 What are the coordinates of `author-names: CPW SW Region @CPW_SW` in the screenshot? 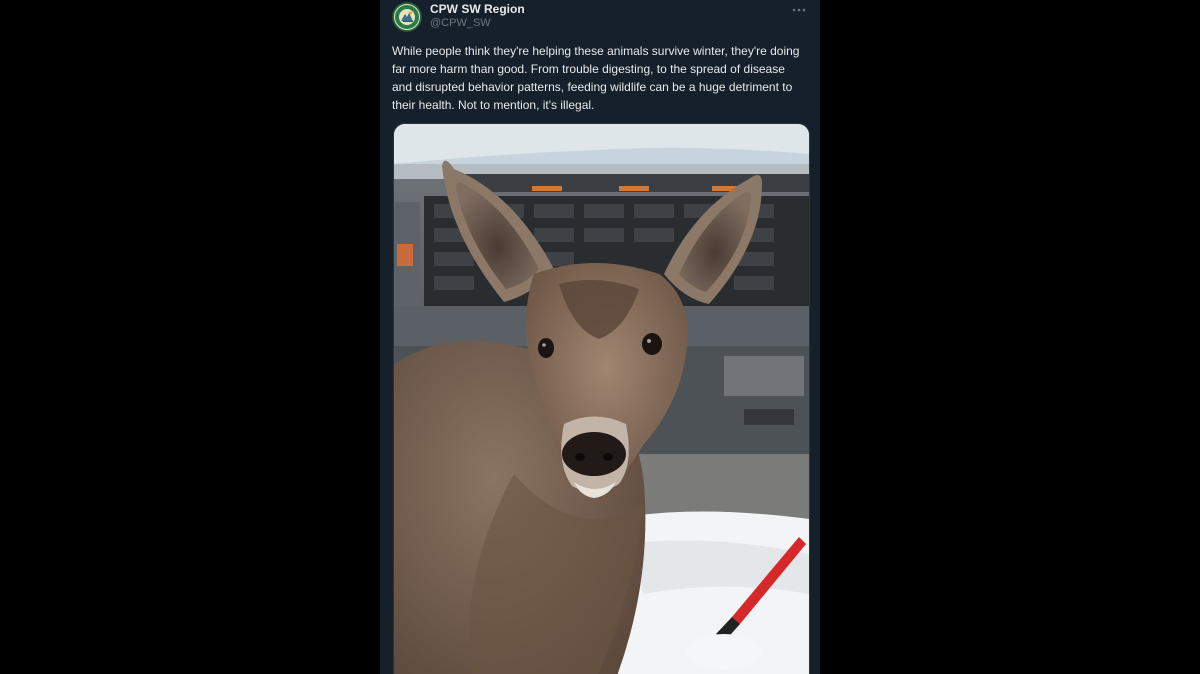 It's located at (477, 16).